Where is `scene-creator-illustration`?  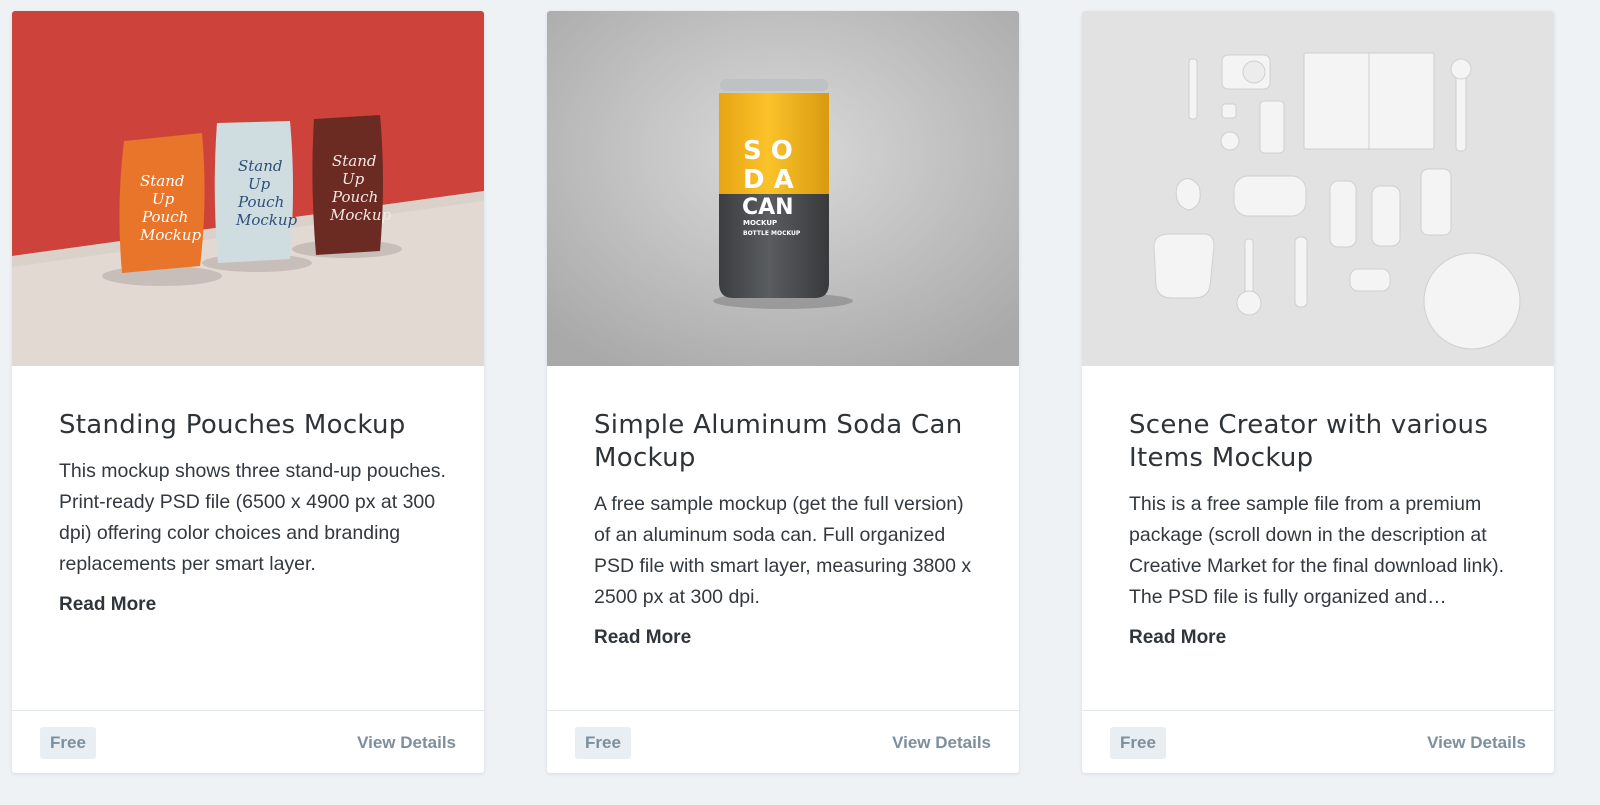
scene-creator-illustration is located at coordinates (1318, 188).